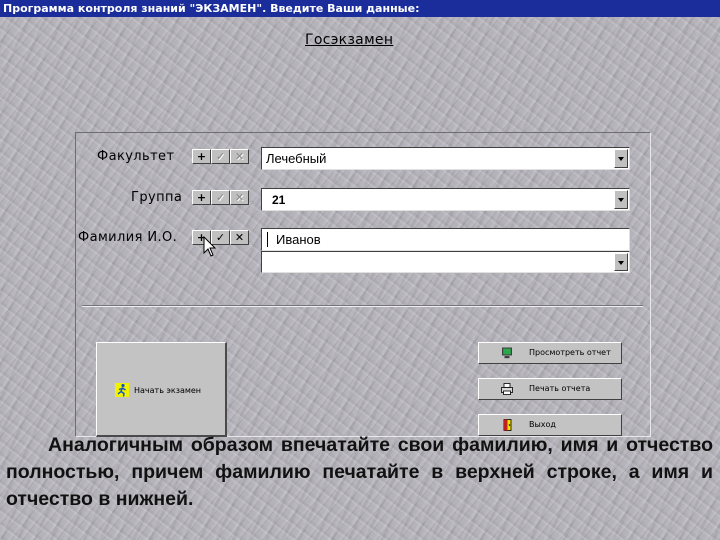 The width and height of the screenshot is (720, 540). I want to click on group-combobox: 21, so click(445, 199).